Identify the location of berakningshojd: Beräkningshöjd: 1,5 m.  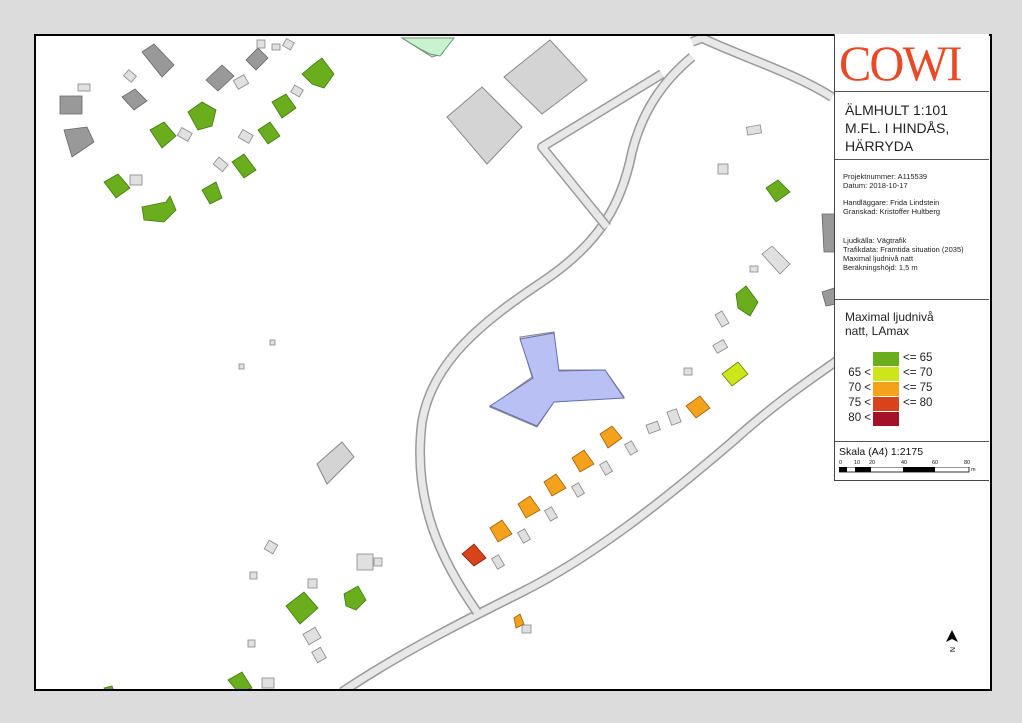
(880, 267).